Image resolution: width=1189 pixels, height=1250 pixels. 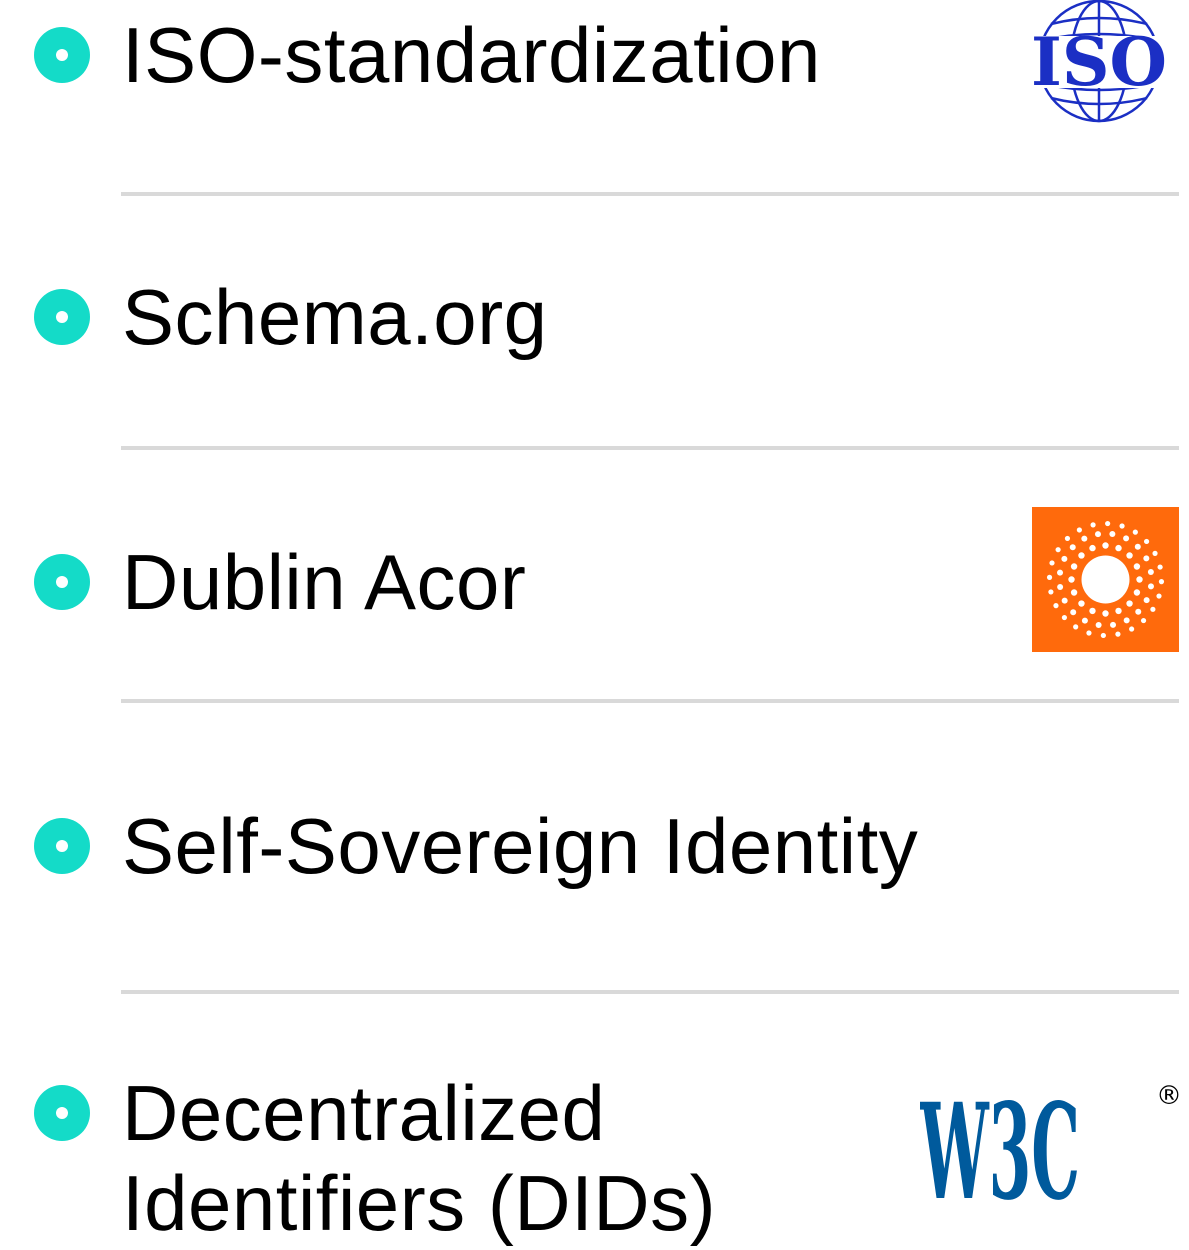 What do you see at coordinates (335, 317) in the screenshot?
I see `item-label: Schema.org` at bounding box center [335, 317].